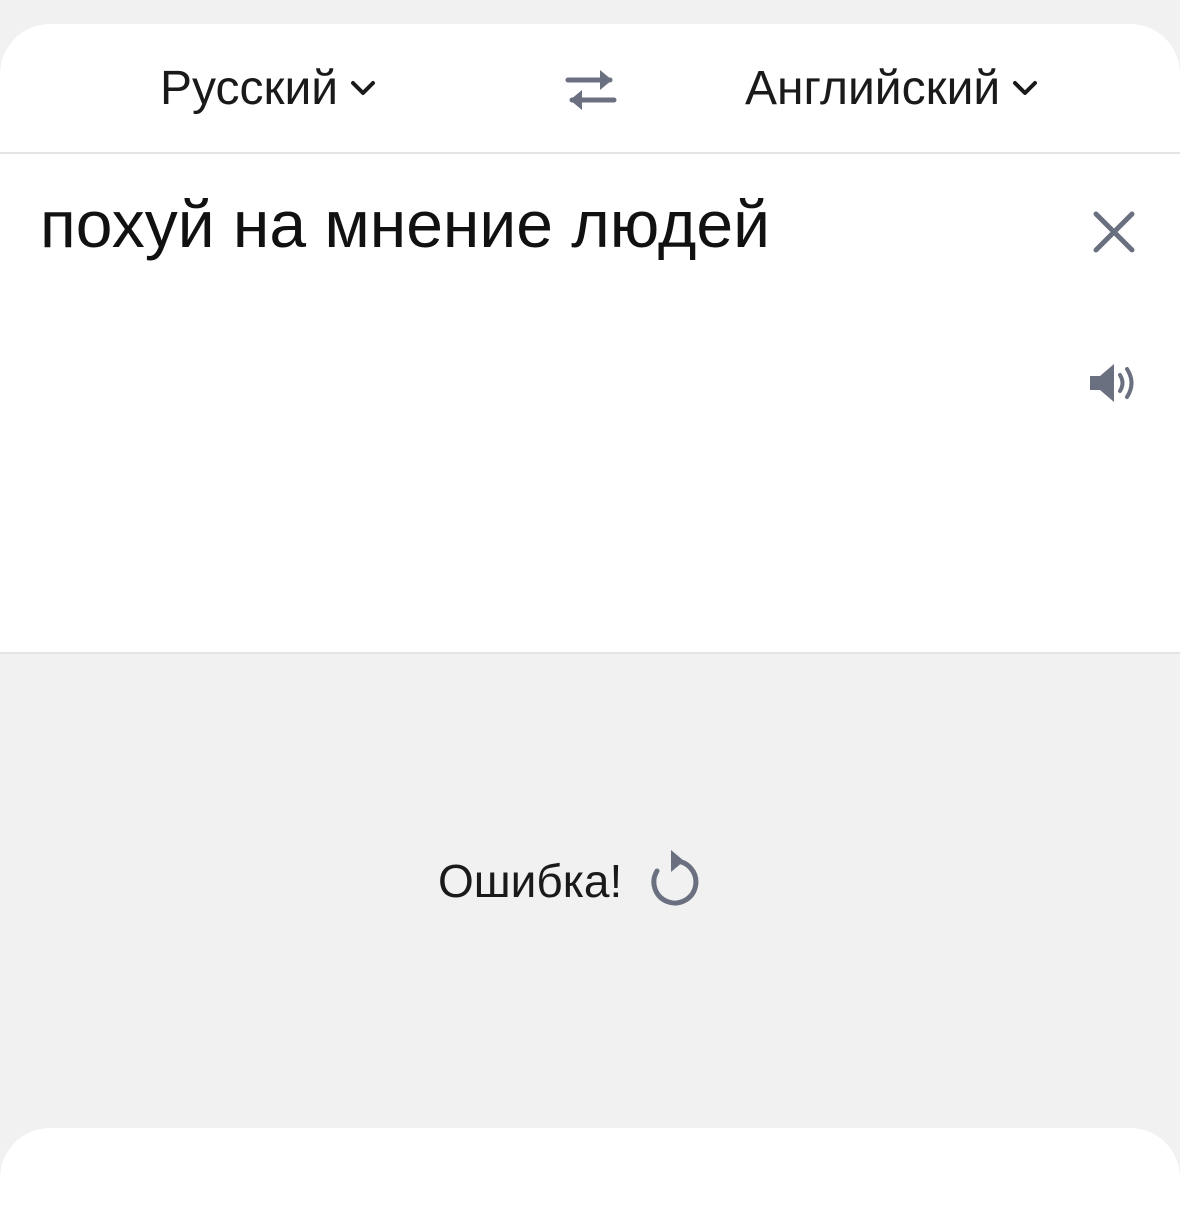 The height and width of the screenshot is (1208, 1180). Describe the element at coordinates (530, 881) in the screenshot. I see `error-message: Ошибка!` at that location.